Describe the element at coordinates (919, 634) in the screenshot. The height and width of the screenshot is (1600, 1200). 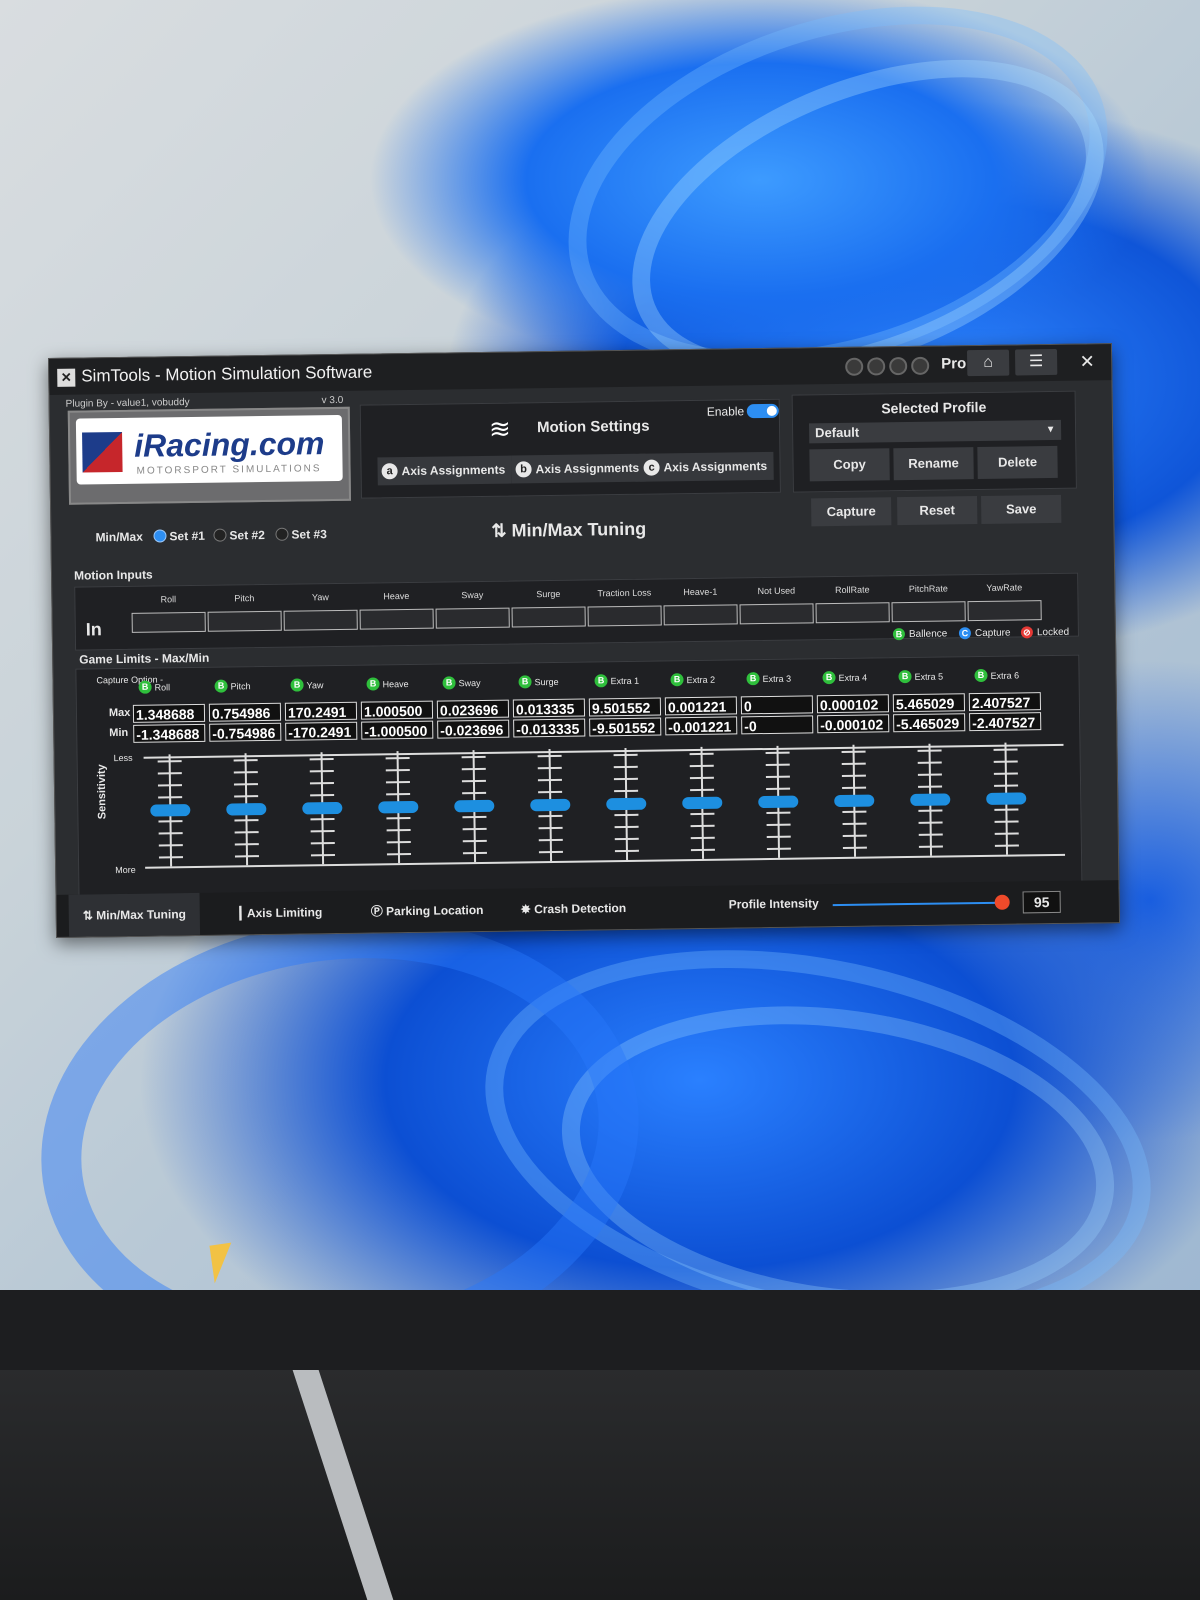
I see `legend-balance: B Ballence` at that location.